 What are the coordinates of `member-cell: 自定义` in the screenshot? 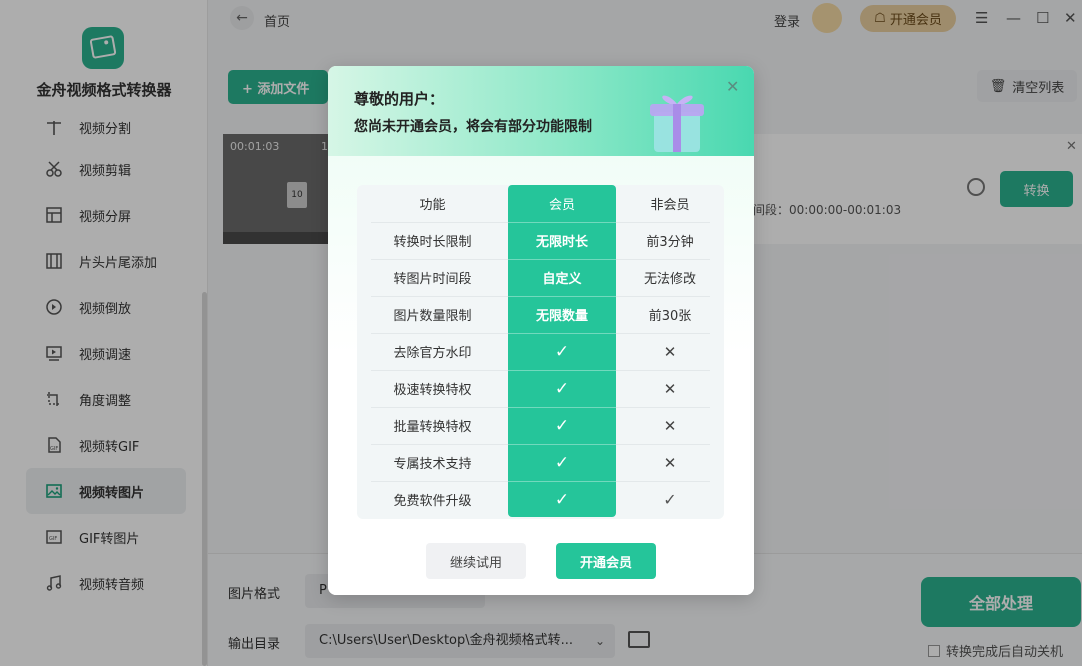 It's located at (562, 279).